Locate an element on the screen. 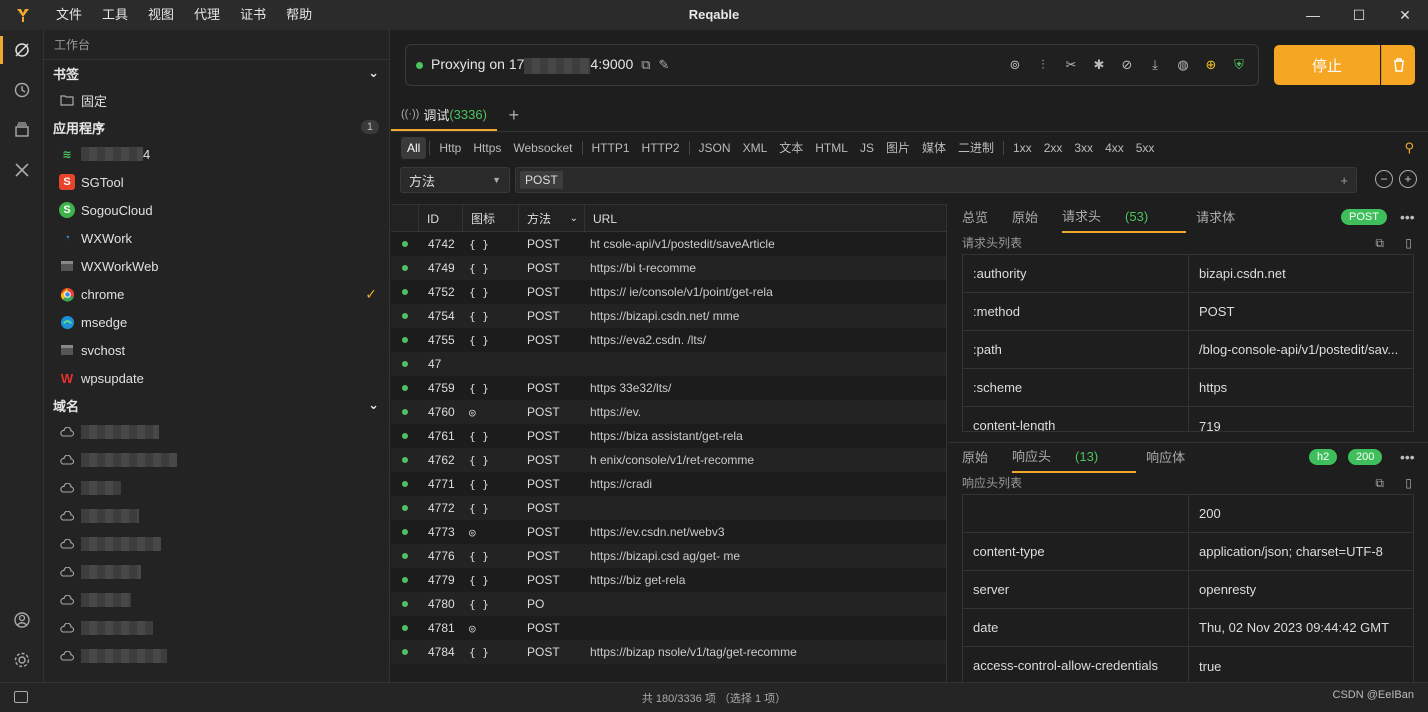 Image resolution: width=1428 pixels, height=712 pixels. search-icon: ⚲ is located at coordinates (1409, 148).